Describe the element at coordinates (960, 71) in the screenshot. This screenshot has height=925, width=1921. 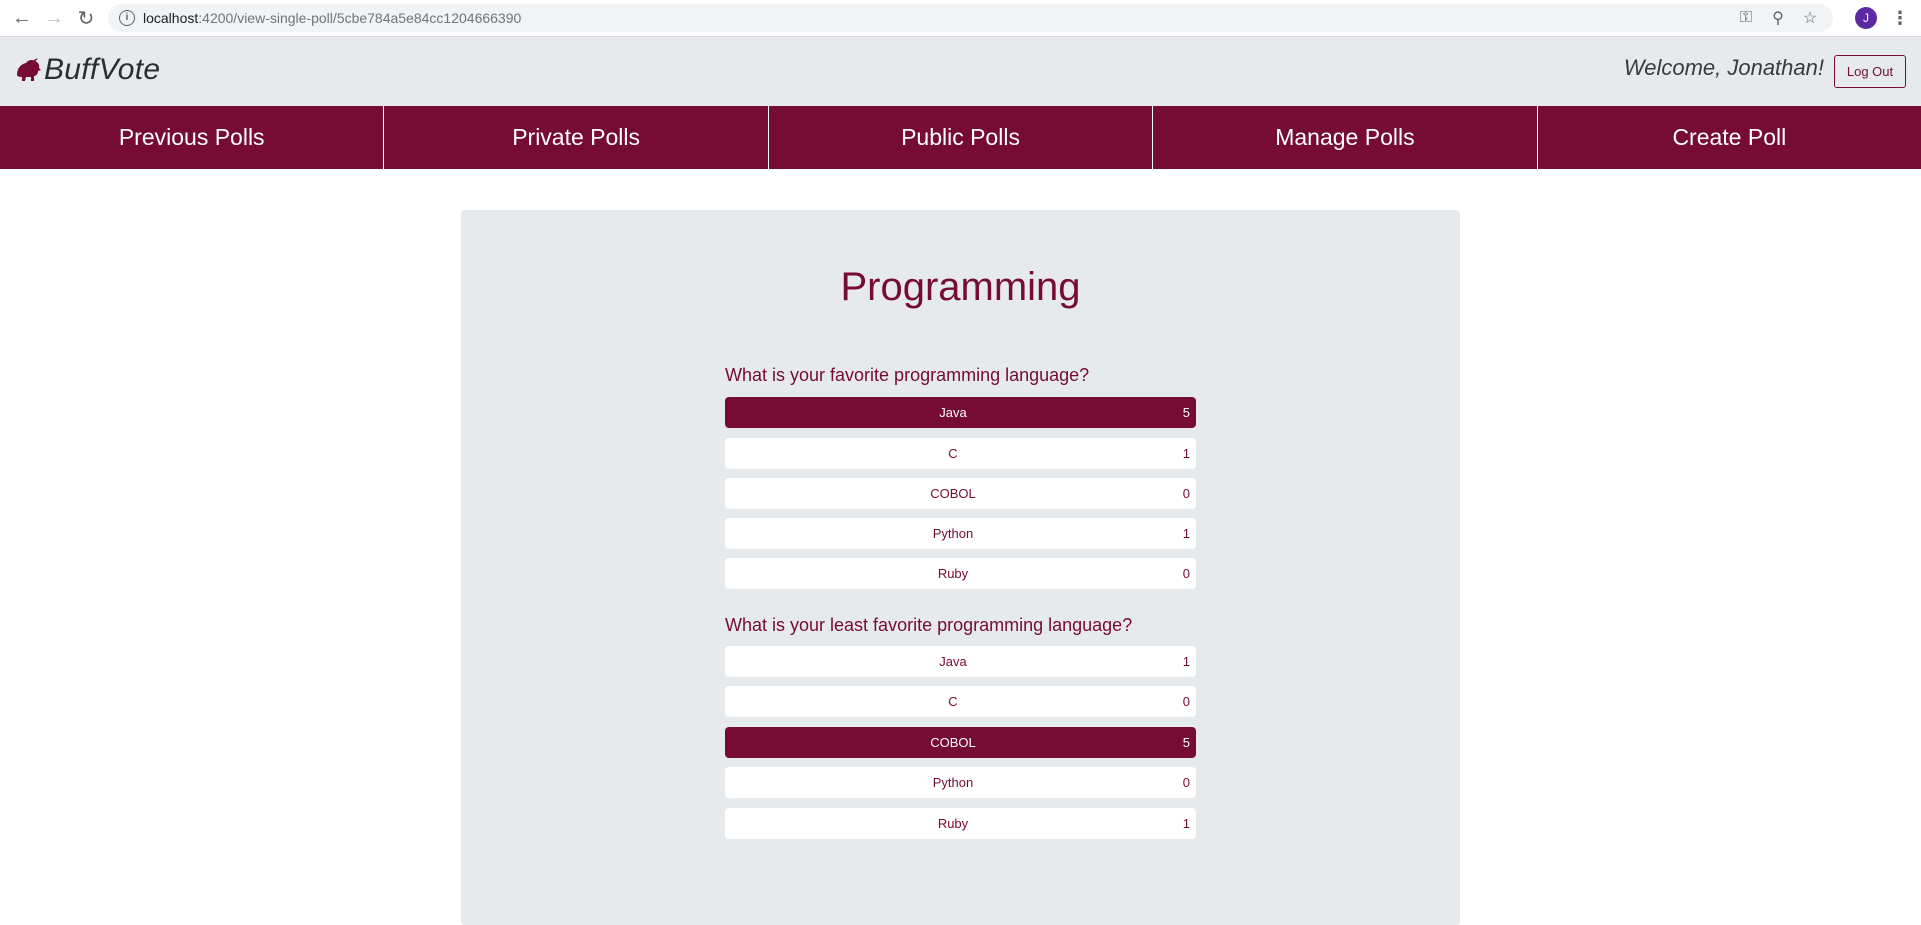
I see `app-header: BuffVote Welcome, Jonathan! Log Out` at that location.